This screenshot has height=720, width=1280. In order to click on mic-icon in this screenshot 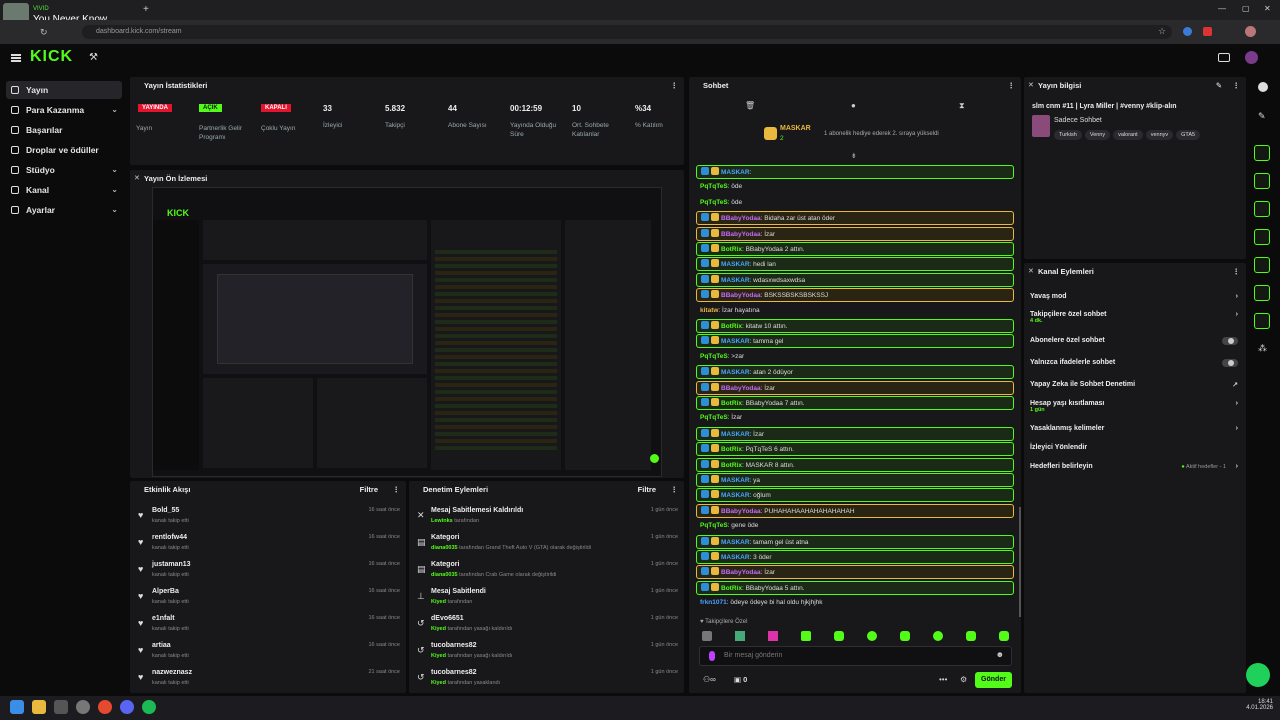, I will do `click(712, 656)`.